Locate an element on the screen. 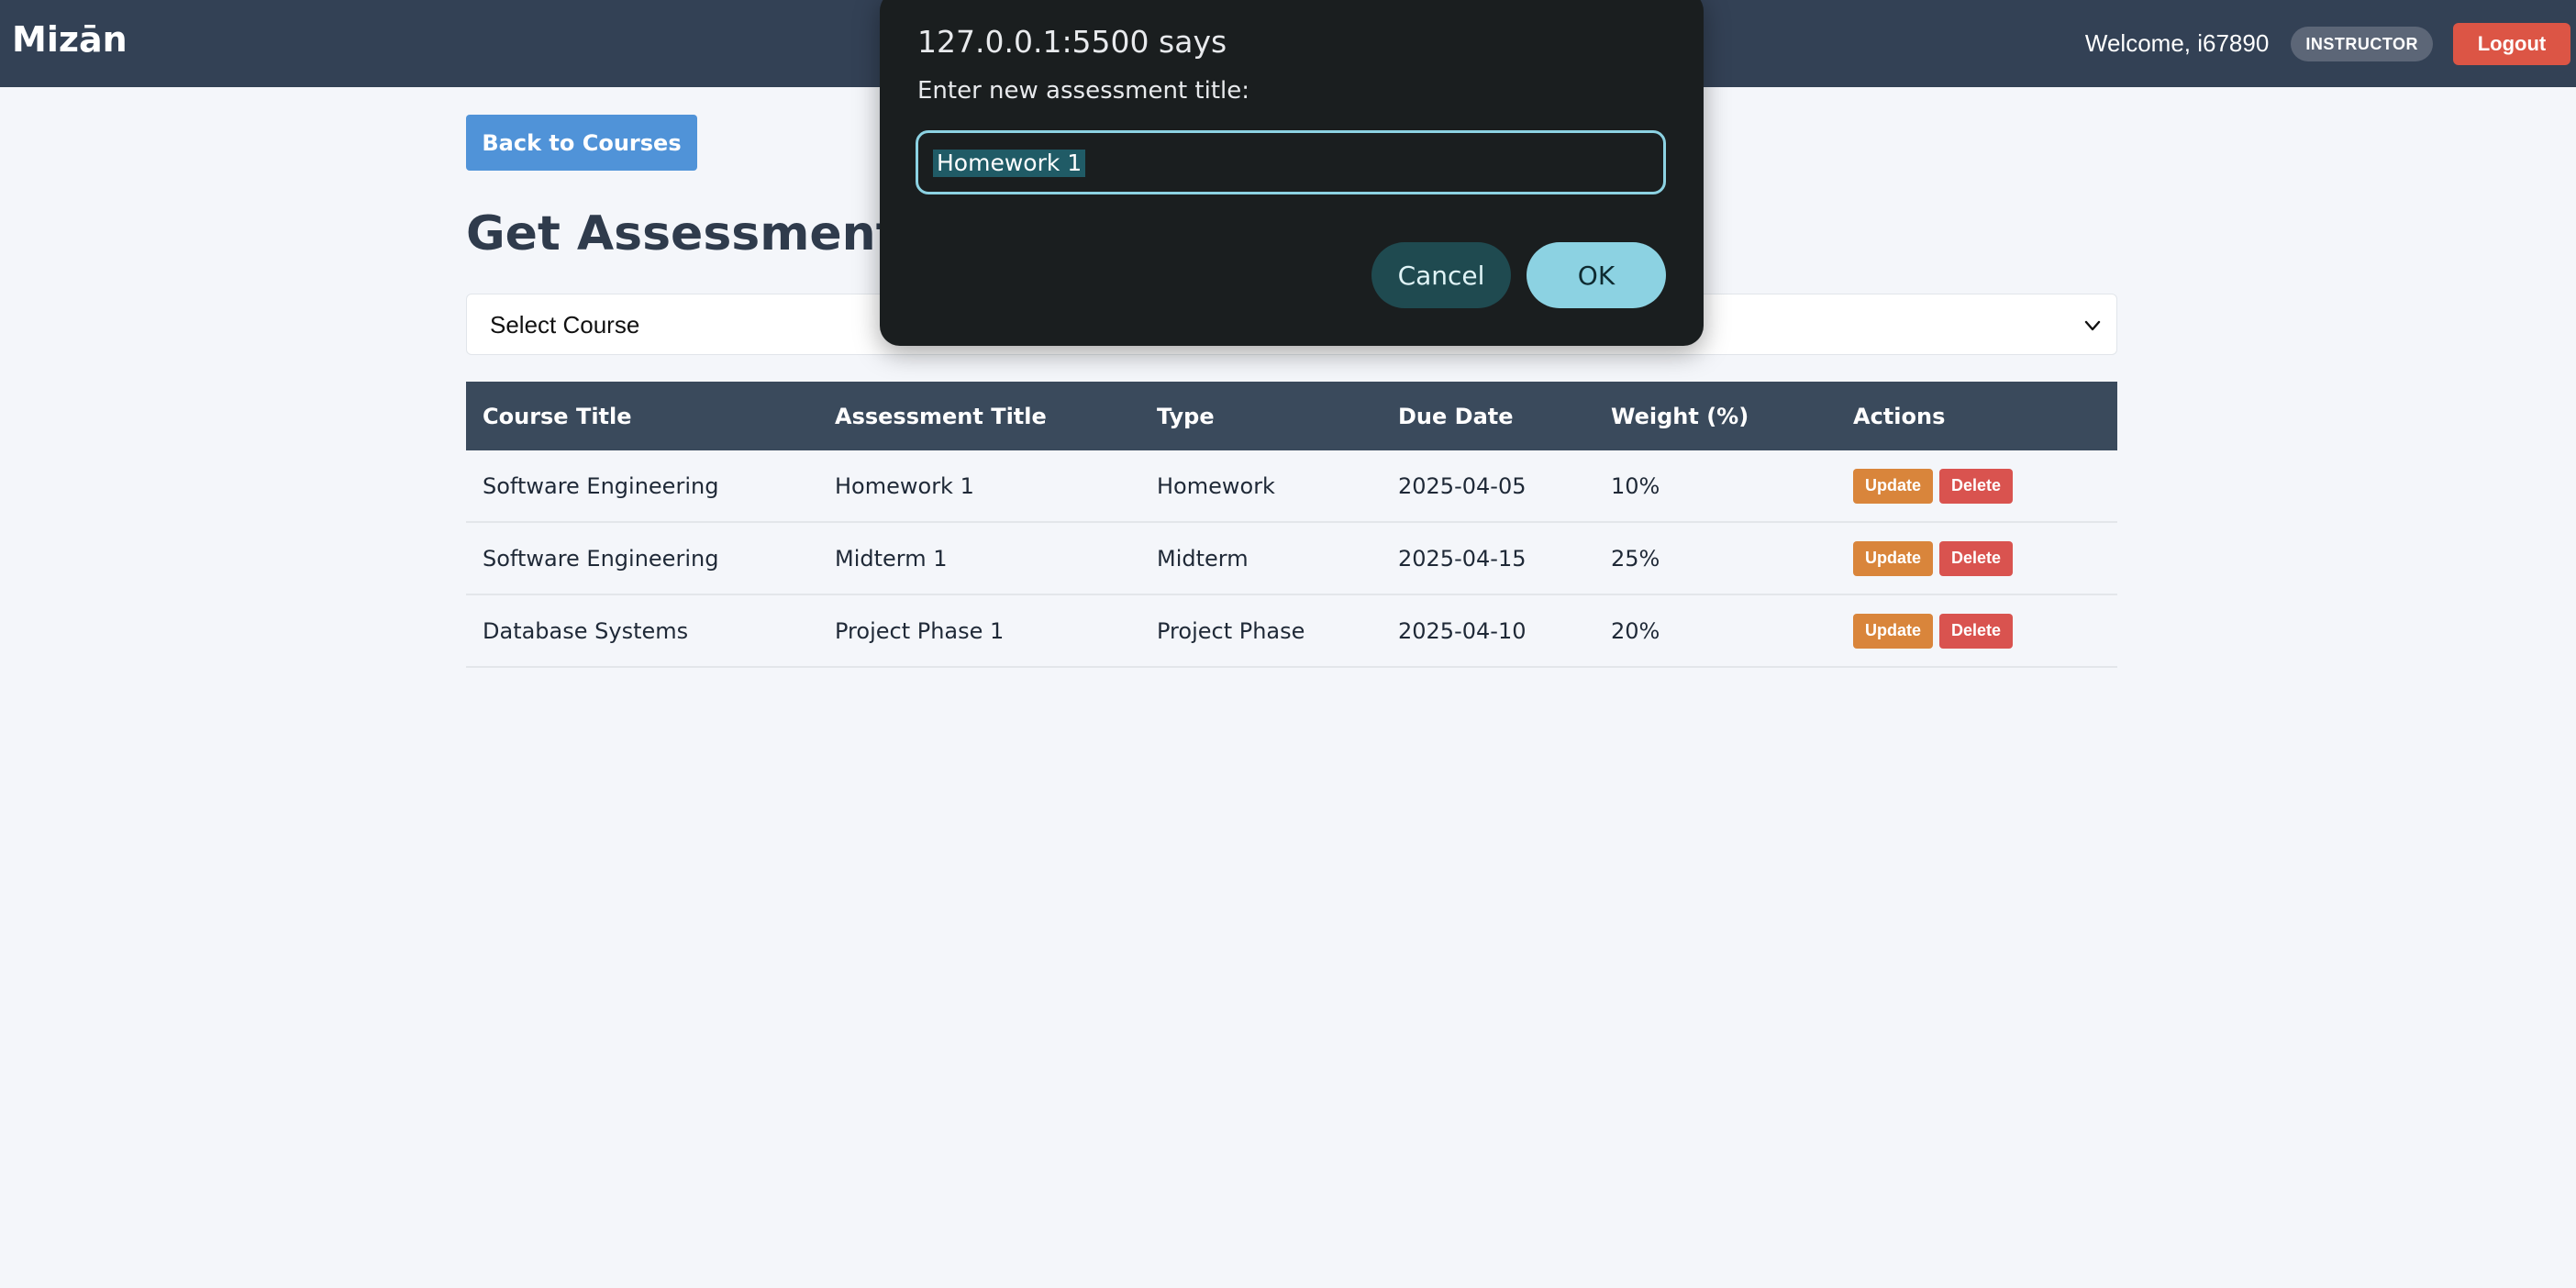 This screenshot has height=1288, width=2576. chevron-down-icon is located at coordinates (2092, 325).